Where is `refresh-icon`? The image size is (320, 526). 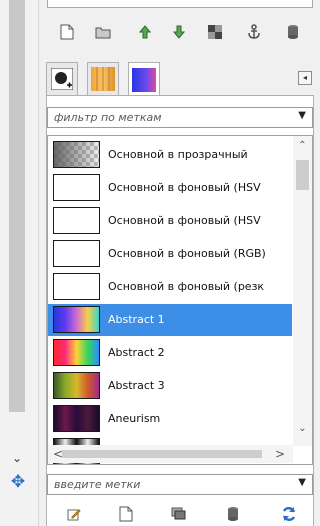
refresh-icon is located at coordinates (289, 514).